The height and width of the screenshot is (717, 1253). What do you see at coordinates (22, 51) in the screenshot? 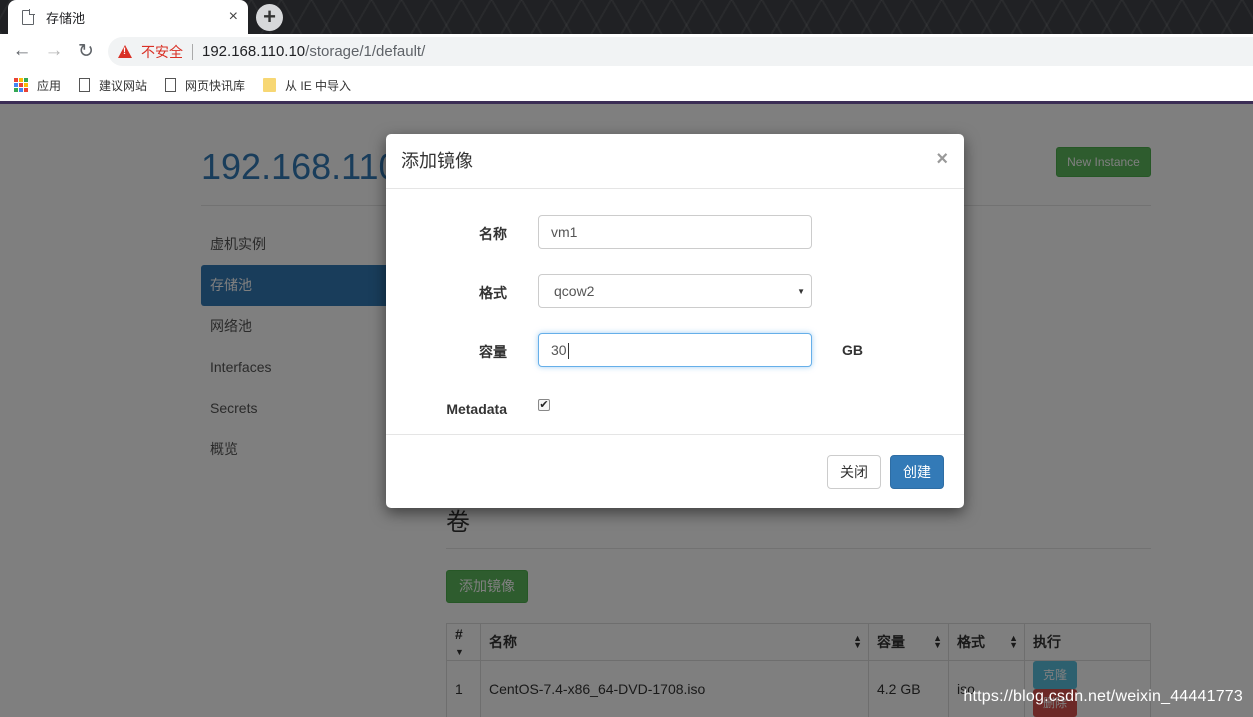
I see `back-button: ←` at bounding box center [22, 51].